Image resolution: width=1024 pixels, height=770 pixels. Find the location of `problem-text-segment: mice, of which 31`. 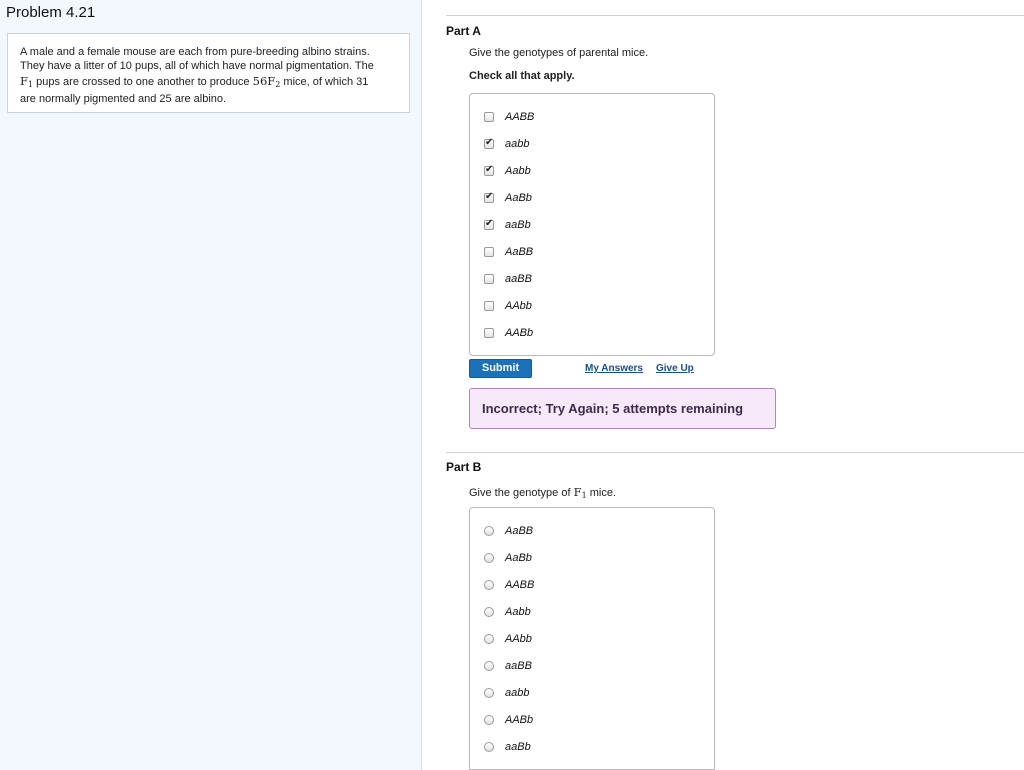

problem-text-segment: mice, of which 31 is located at coordinates (324, 81).